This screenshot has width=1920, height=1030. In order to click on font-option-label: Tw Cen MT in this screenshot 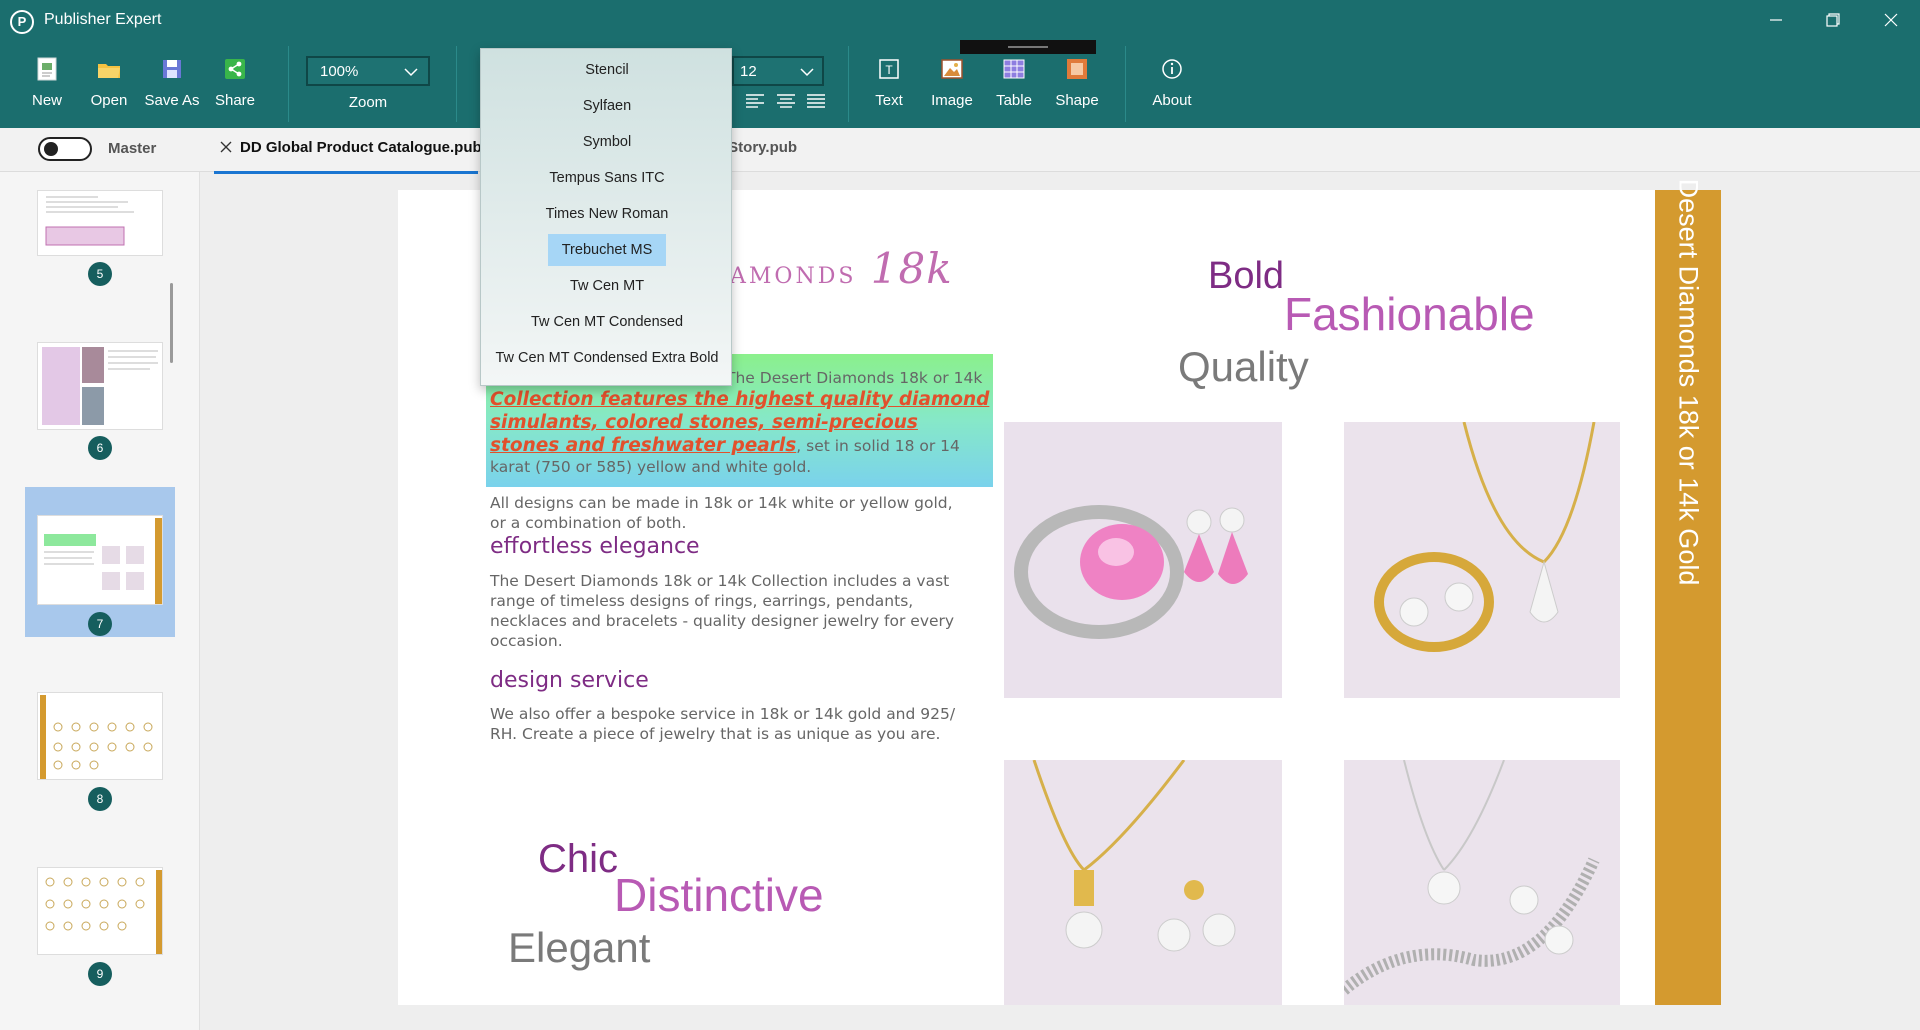, I will do `click(607, 286)`.